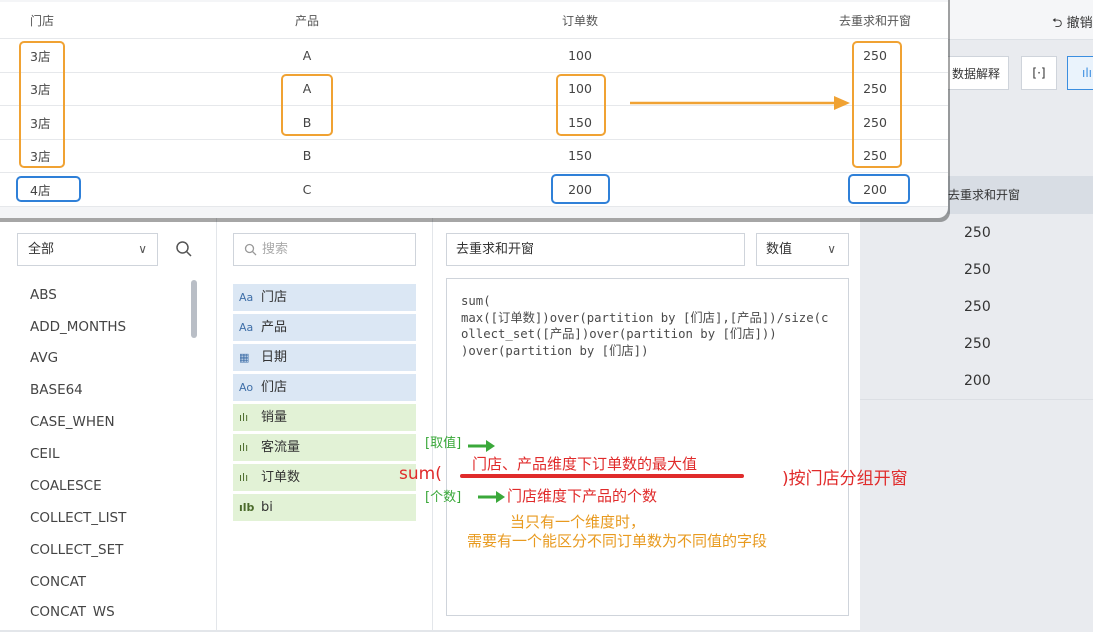  I want to click on chart-type-button: ılı, so click(1080, 73).